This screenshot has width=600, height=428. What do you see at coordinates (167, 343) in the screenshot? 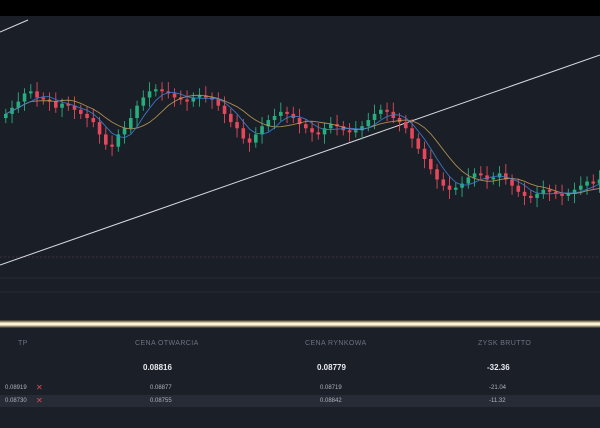
I see `header-open-price: CENA OTWARCIA` at bounding box center [167, 343].